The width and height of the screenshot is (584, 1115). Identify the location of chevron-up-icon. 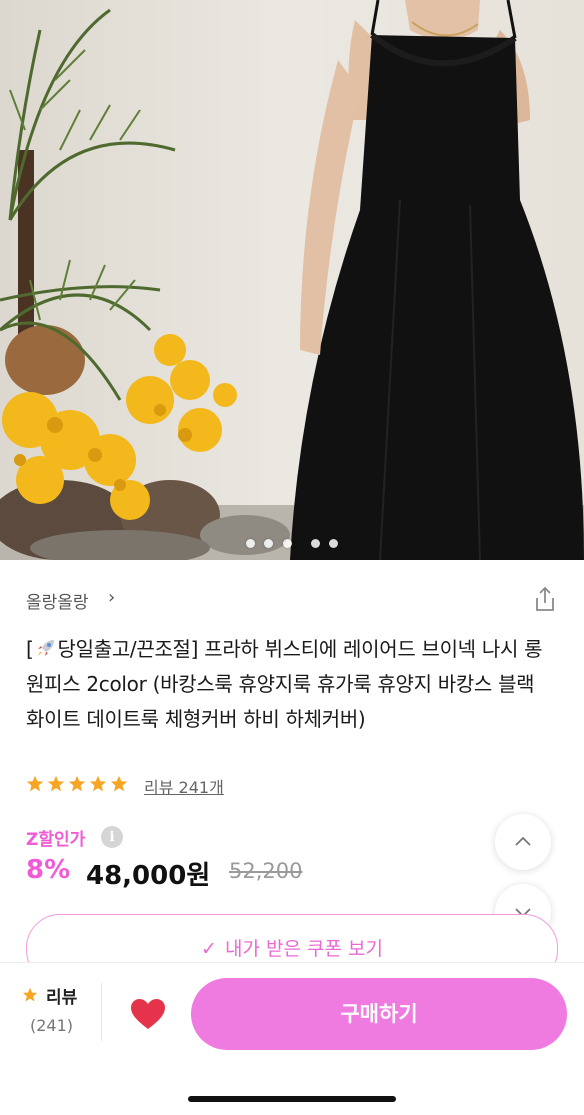
(523, 841).